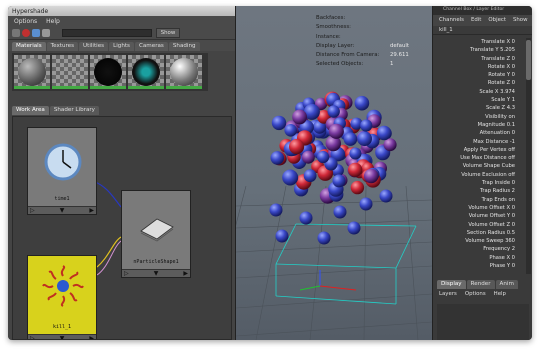  Describe the element at coordinates (451, 21) in the screenshot. I see `menu-channels: Channels` at that location.